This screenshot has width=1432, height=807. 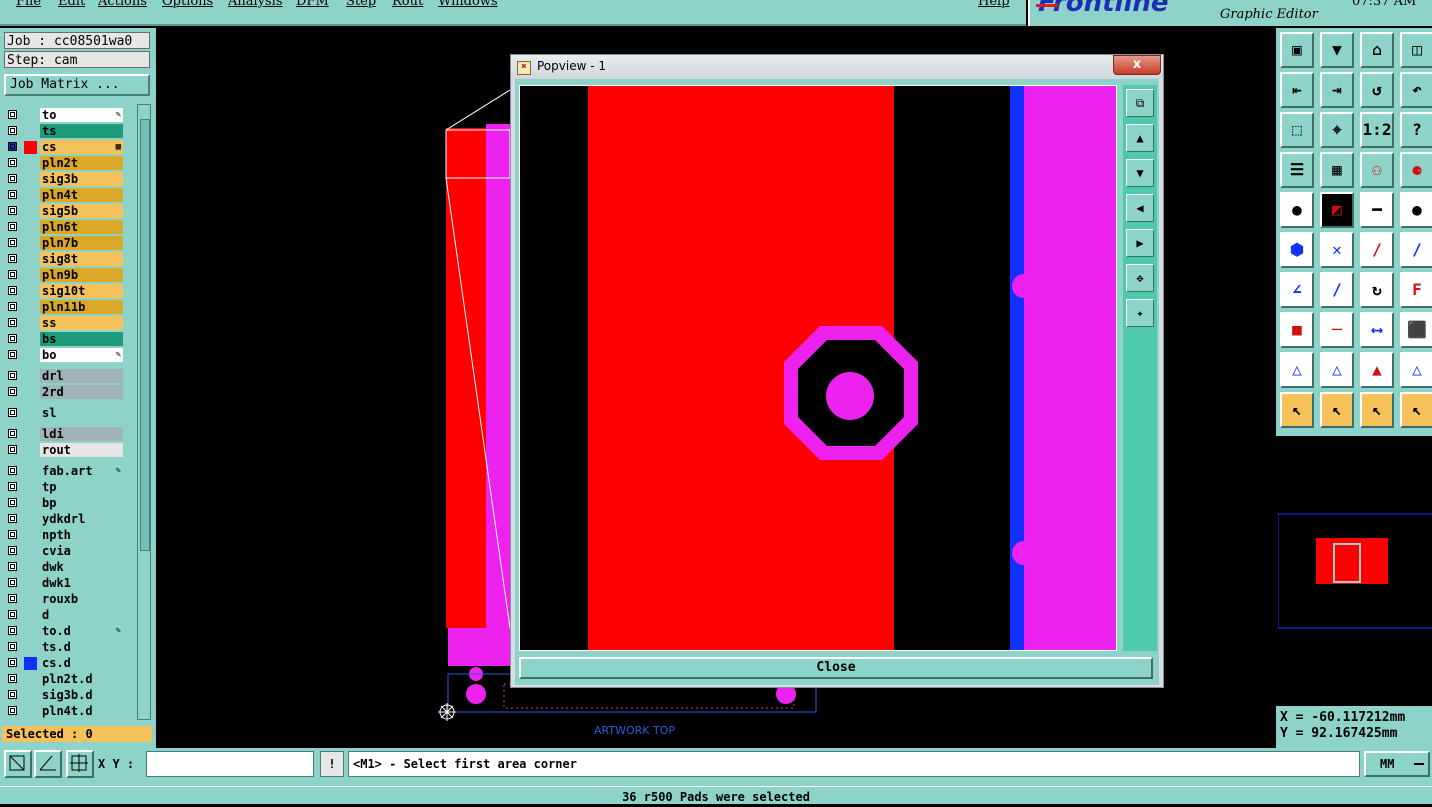 What do you see at coordinates (1137, 65) in the screenshot?
I see `close-icon: x` at bounding box center [1137, 65].